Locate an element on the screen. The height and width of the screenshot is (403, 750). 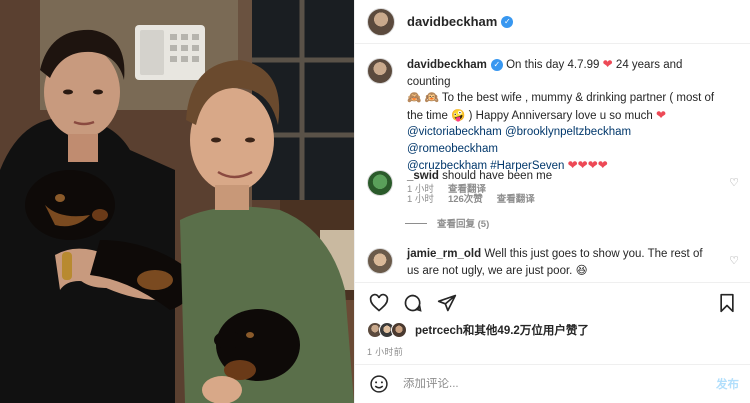
add-comment-bar: 发布 is located at coordinates (552, 383).